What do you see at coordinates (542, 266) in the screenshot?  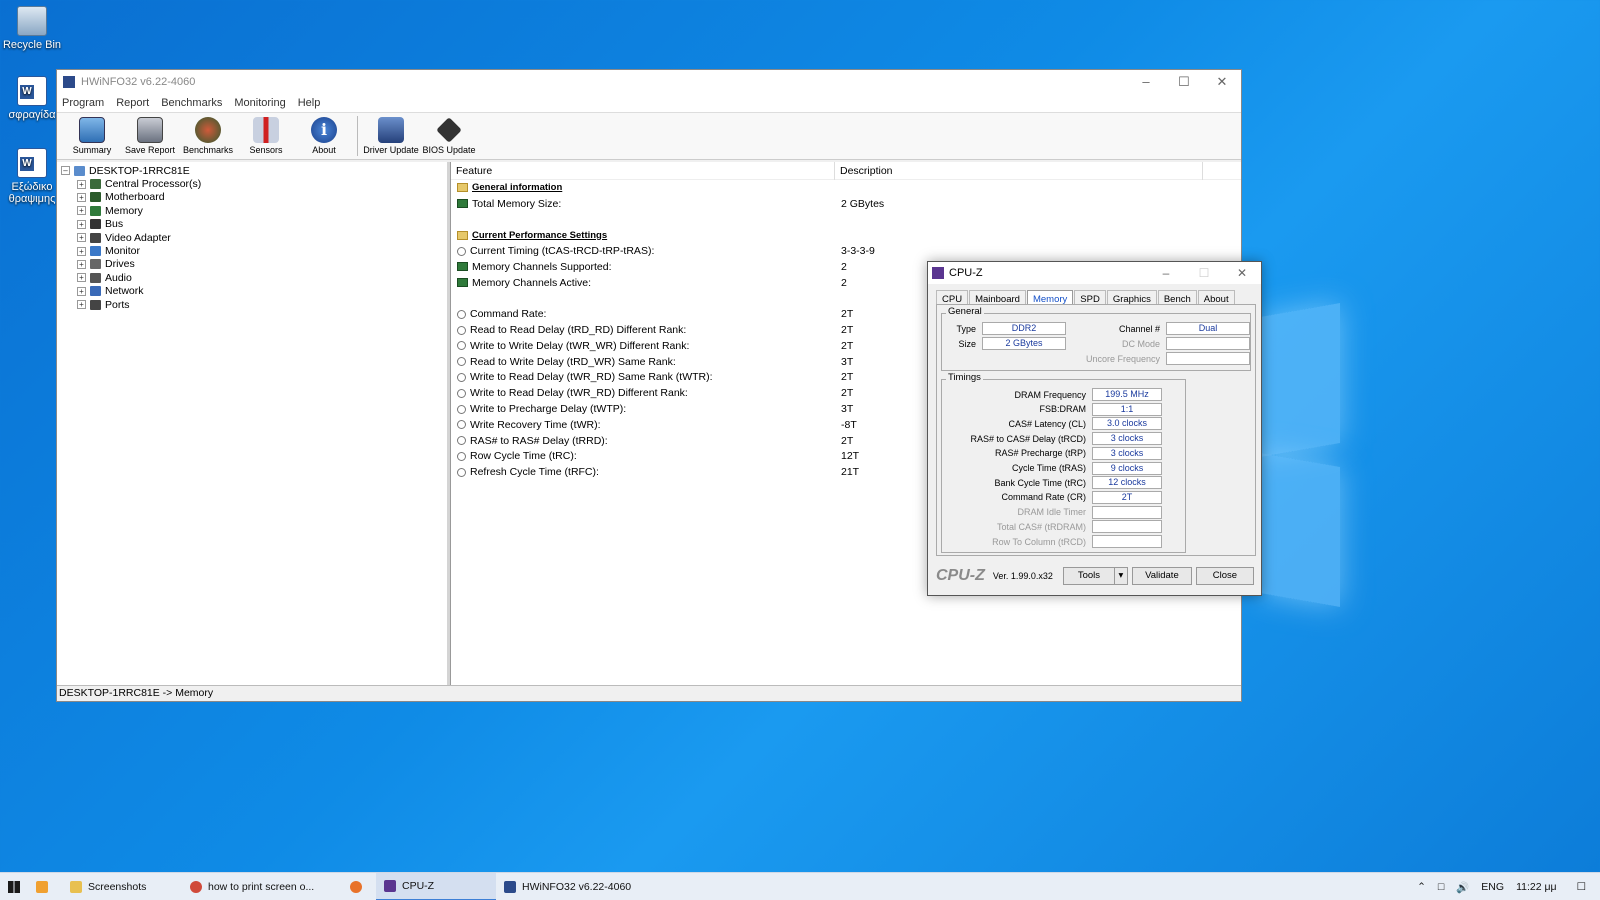 I see `feature-name: Memory Channels Supported:` at bounding box center [542, 266].